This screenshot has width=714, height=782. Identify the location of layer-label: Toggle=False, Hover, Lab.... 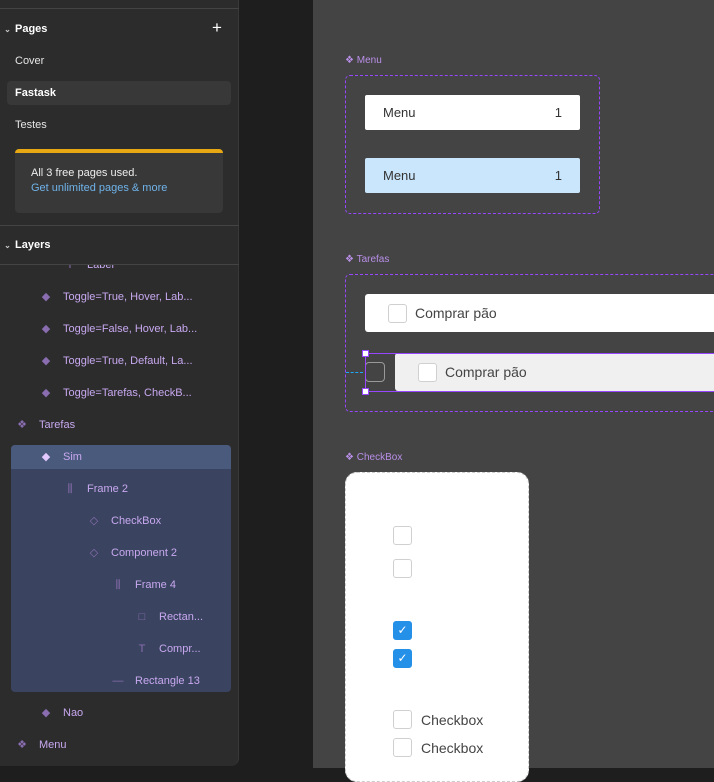
(130, 329).